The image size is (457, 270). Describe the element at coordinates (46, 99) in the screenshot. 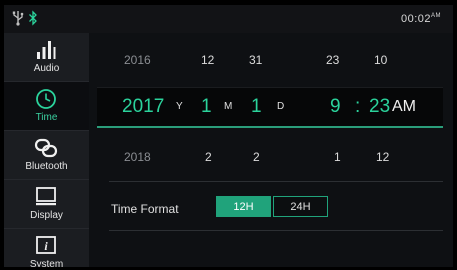

I see `clock-icon` at that location.